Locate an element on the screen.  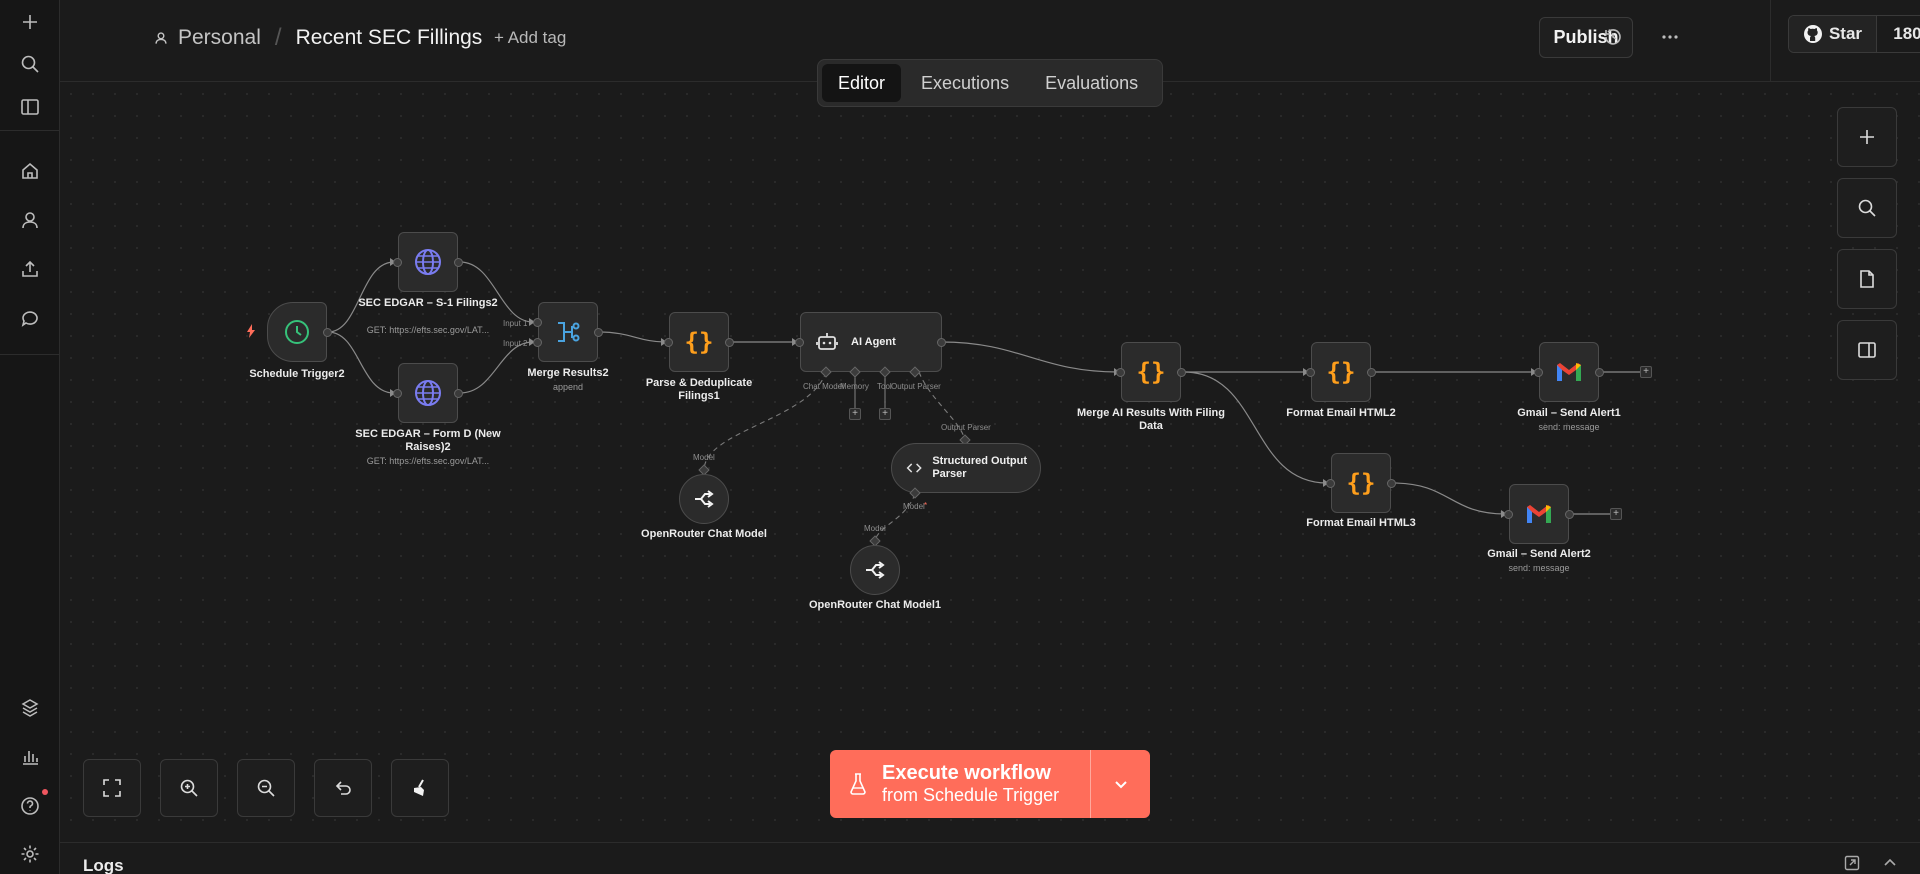
add-node-panel-button is located at coordinates (1867, 137).